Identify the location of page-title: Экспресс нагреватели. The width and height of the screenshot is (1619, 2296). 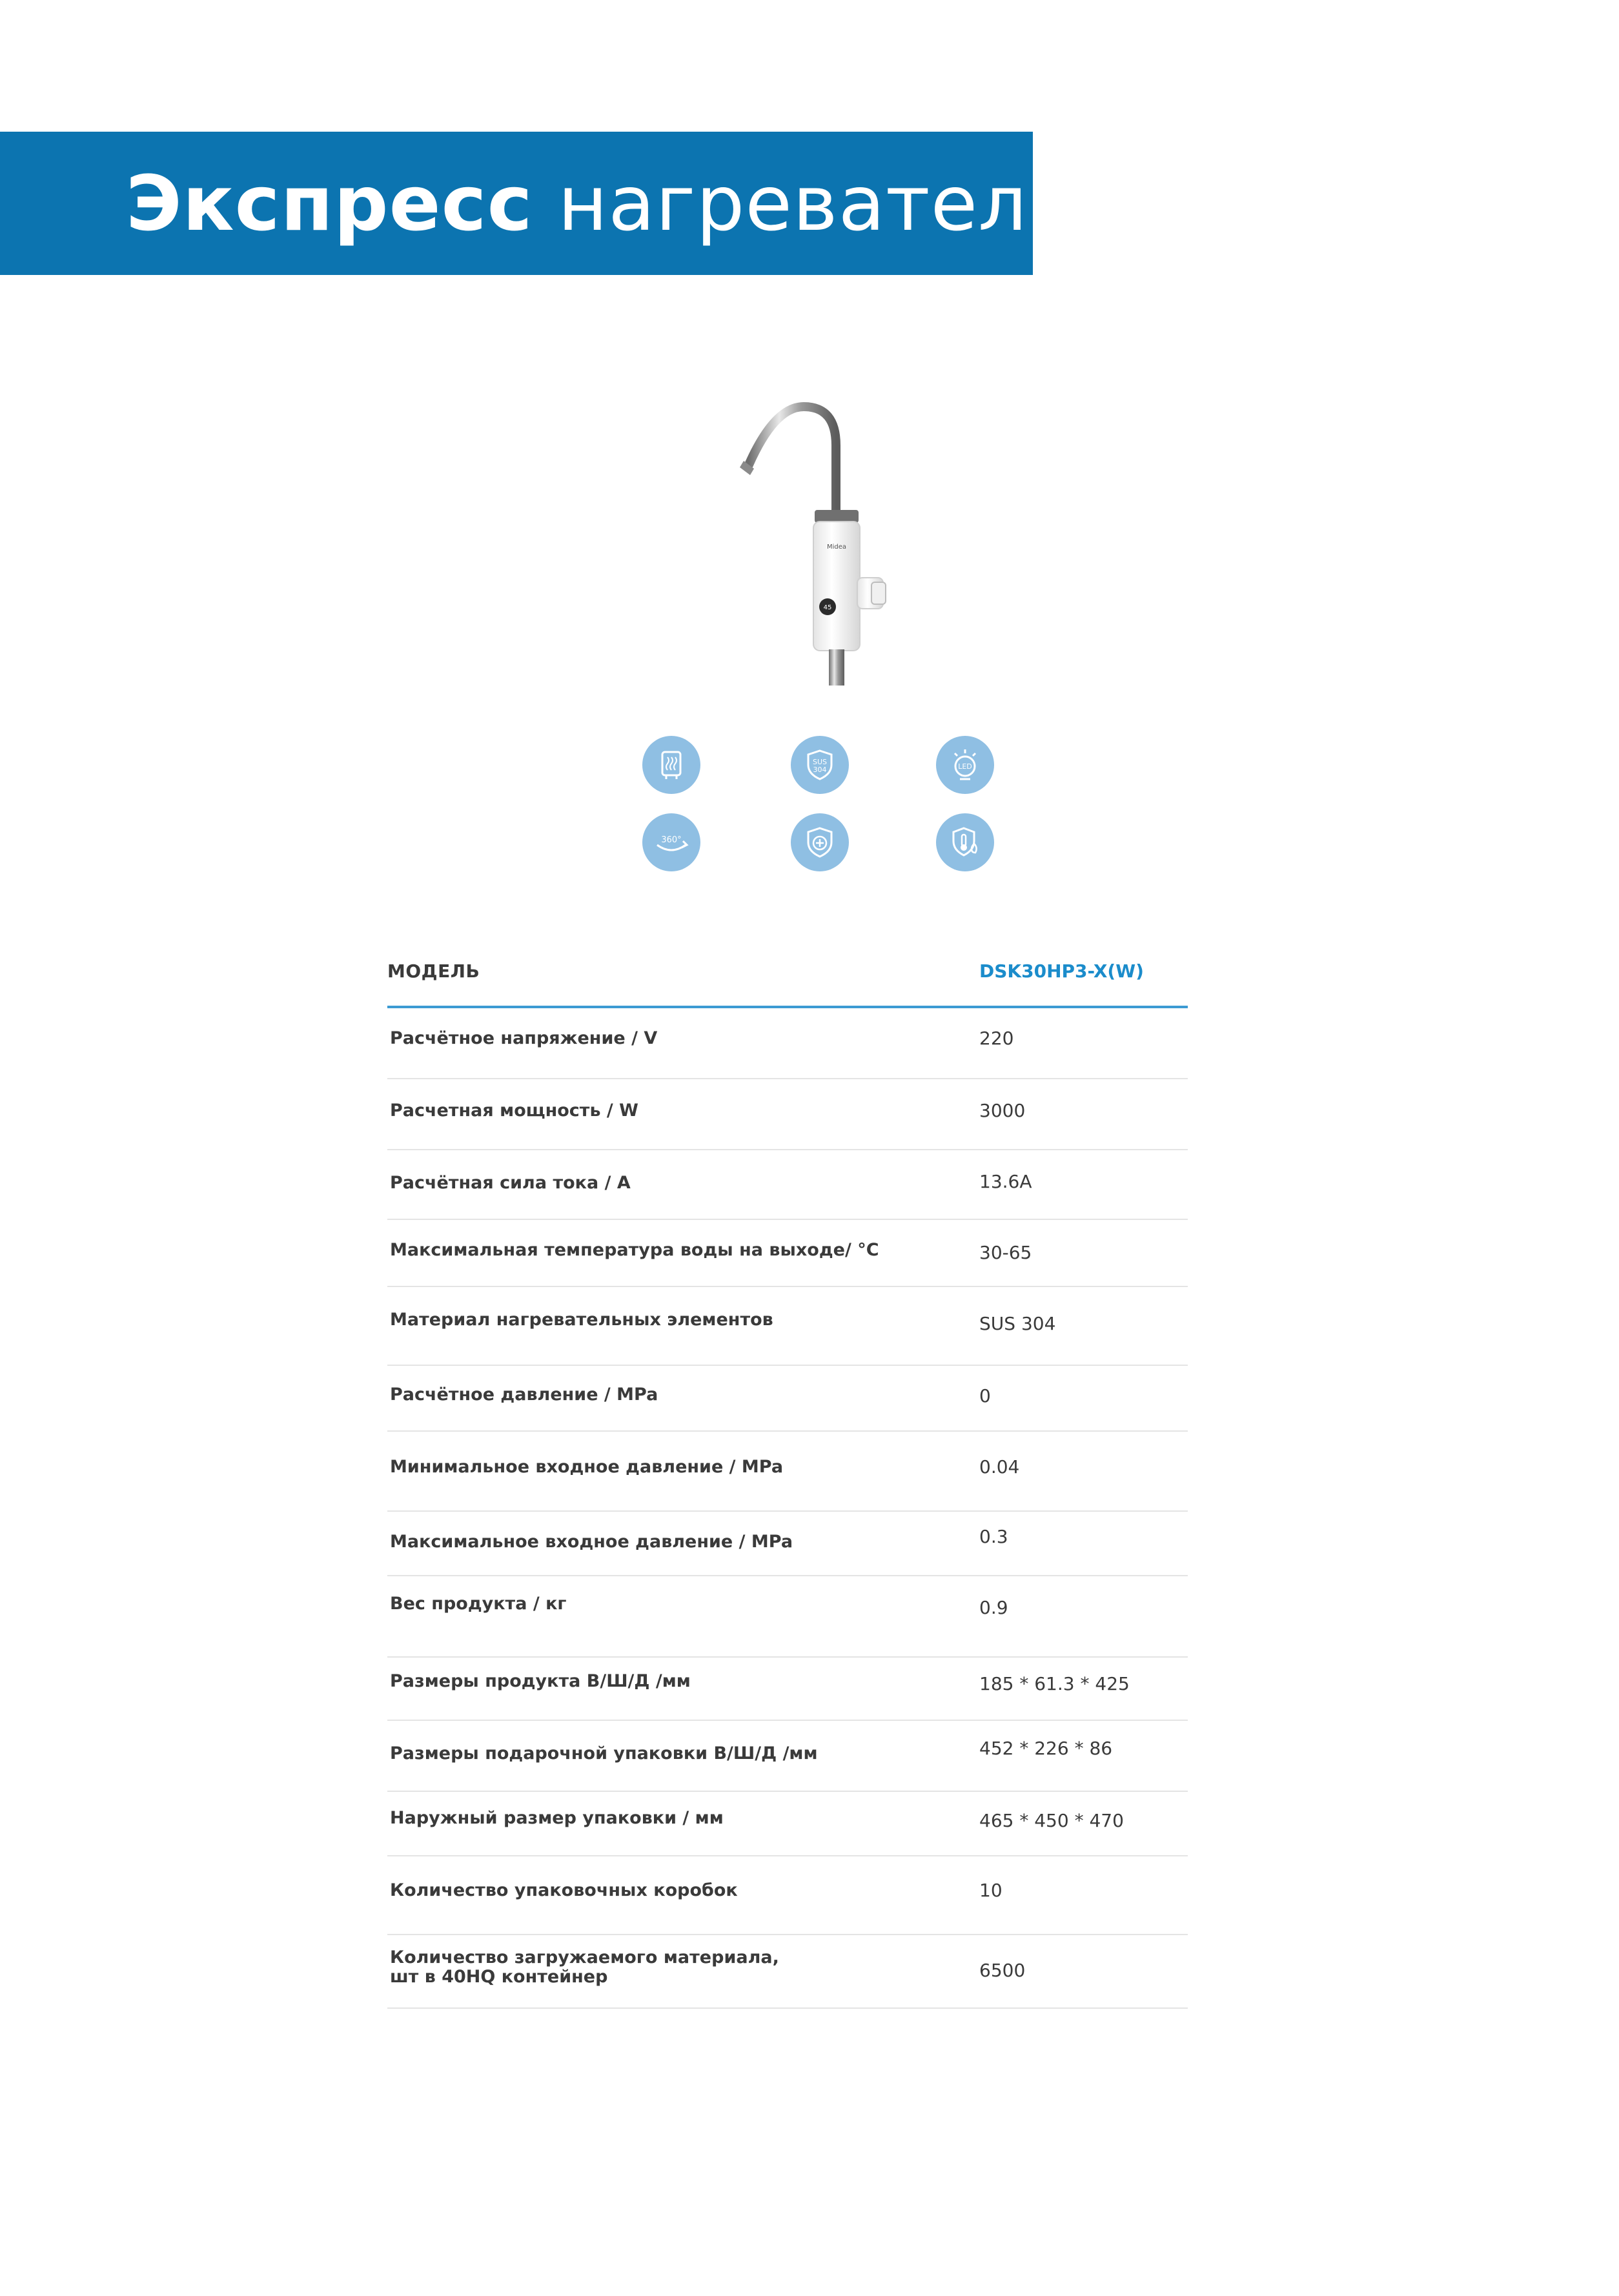
(601, 203).